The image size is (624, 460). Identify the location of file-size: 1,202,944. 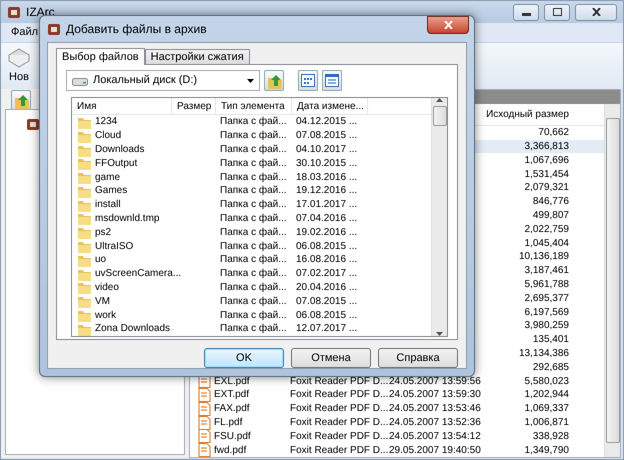
(546, 394).